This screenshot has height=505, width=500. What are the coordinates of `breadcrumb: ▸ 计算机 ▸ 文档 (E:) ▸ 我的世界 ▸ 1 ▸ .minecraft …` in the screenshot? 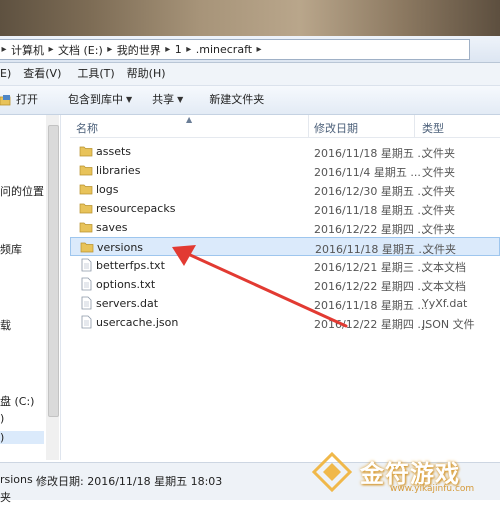 It's located at (235, 49).